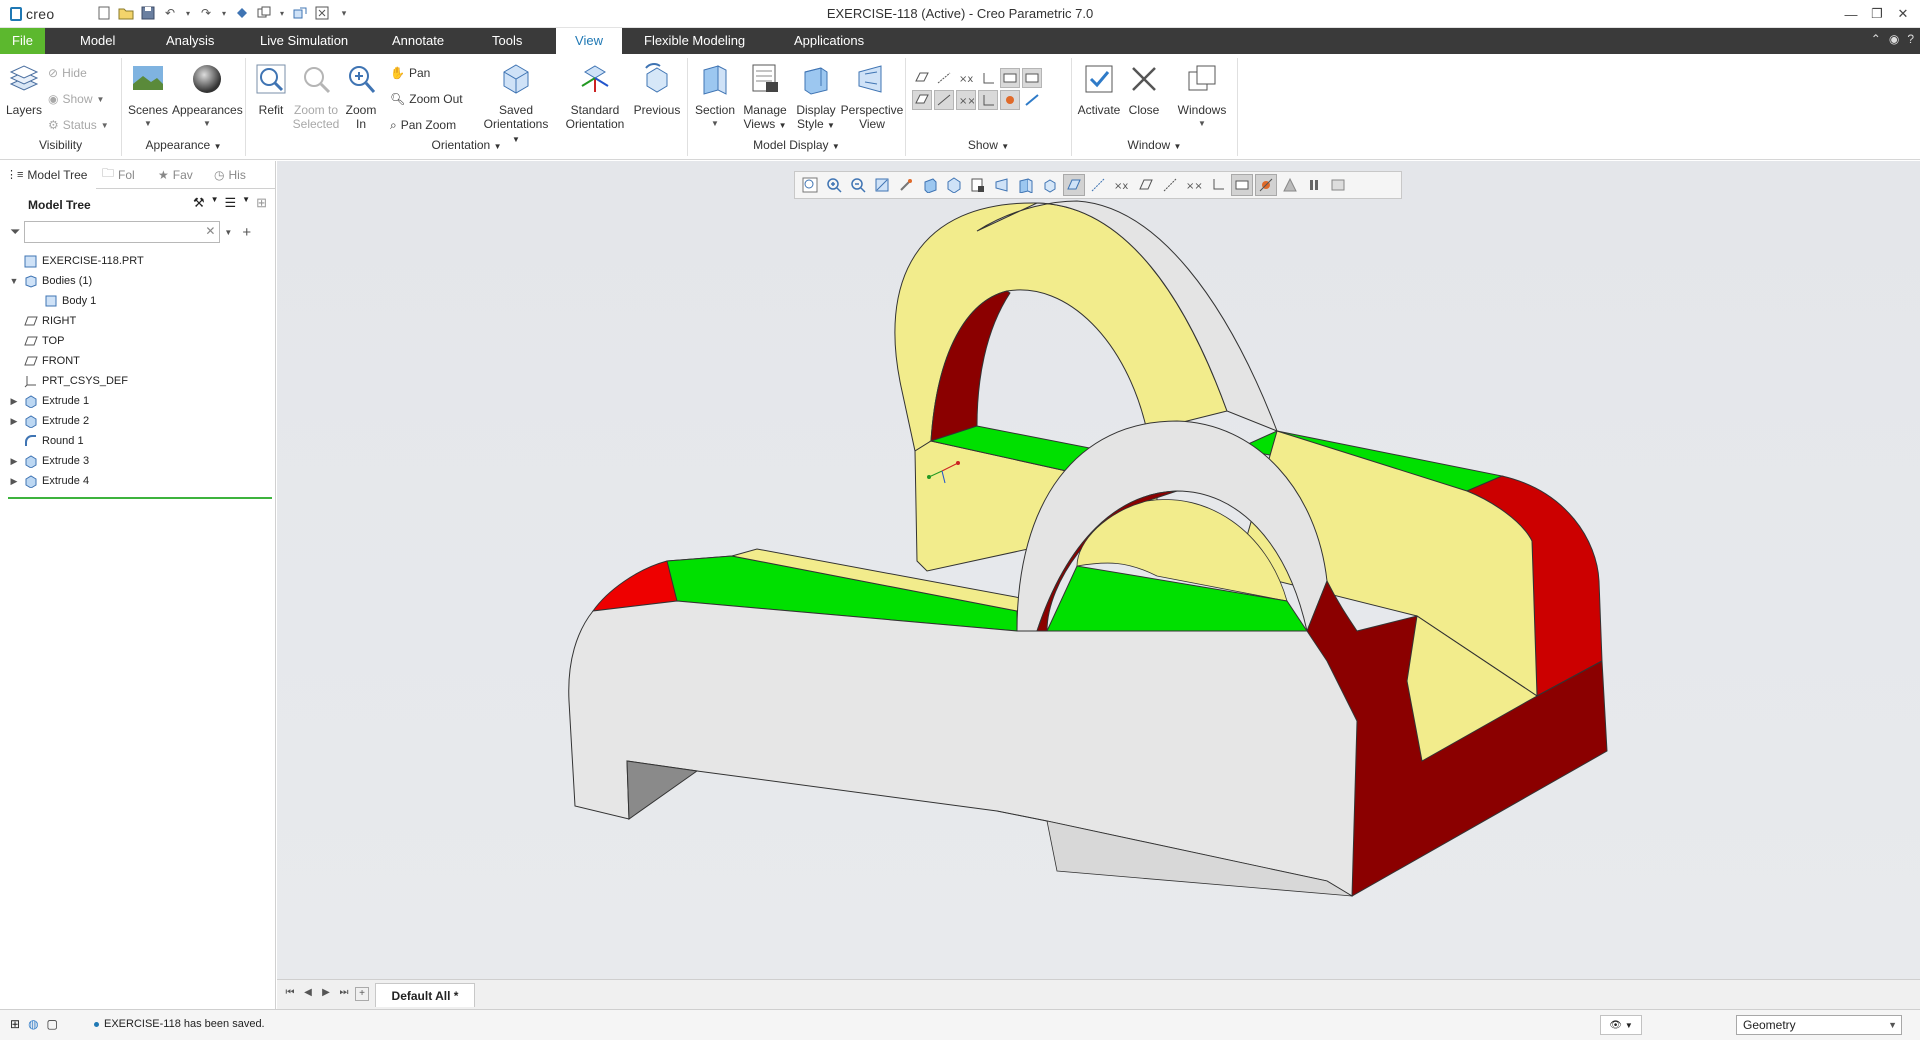 Image resolution: width=1920 pixels, height=1040 pixels. I want to click on tree-item: FRONT, so click(140, 361).